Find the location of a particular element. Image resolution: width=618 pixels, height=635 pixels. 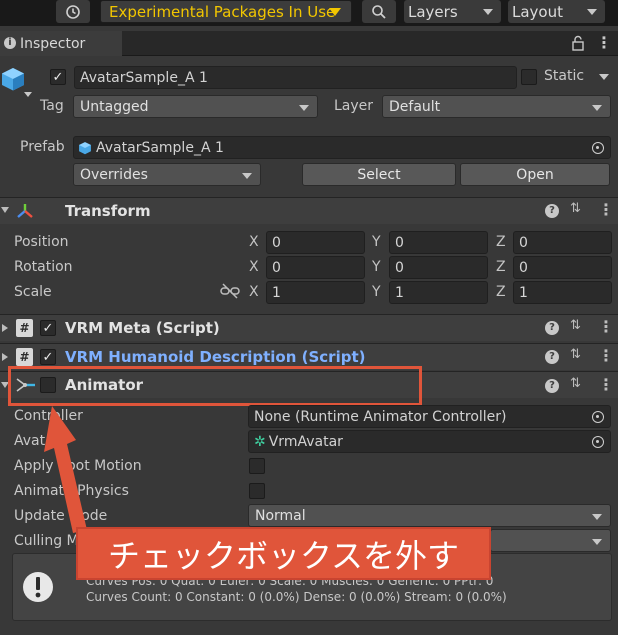

experimental-packages-label: Experimental Packages In Use is located at coordinates (222, 11).